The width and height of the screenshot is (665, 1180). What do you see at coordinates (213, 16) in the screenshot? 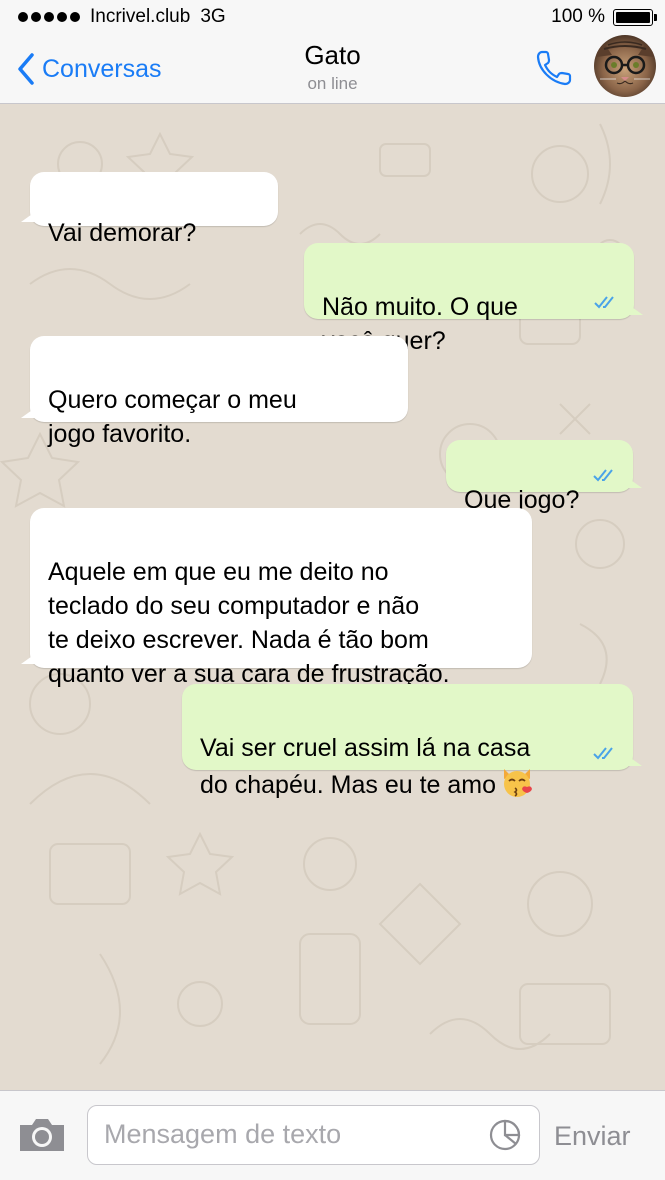
I see `network-type: 3G` at bounding box center [213, 16].